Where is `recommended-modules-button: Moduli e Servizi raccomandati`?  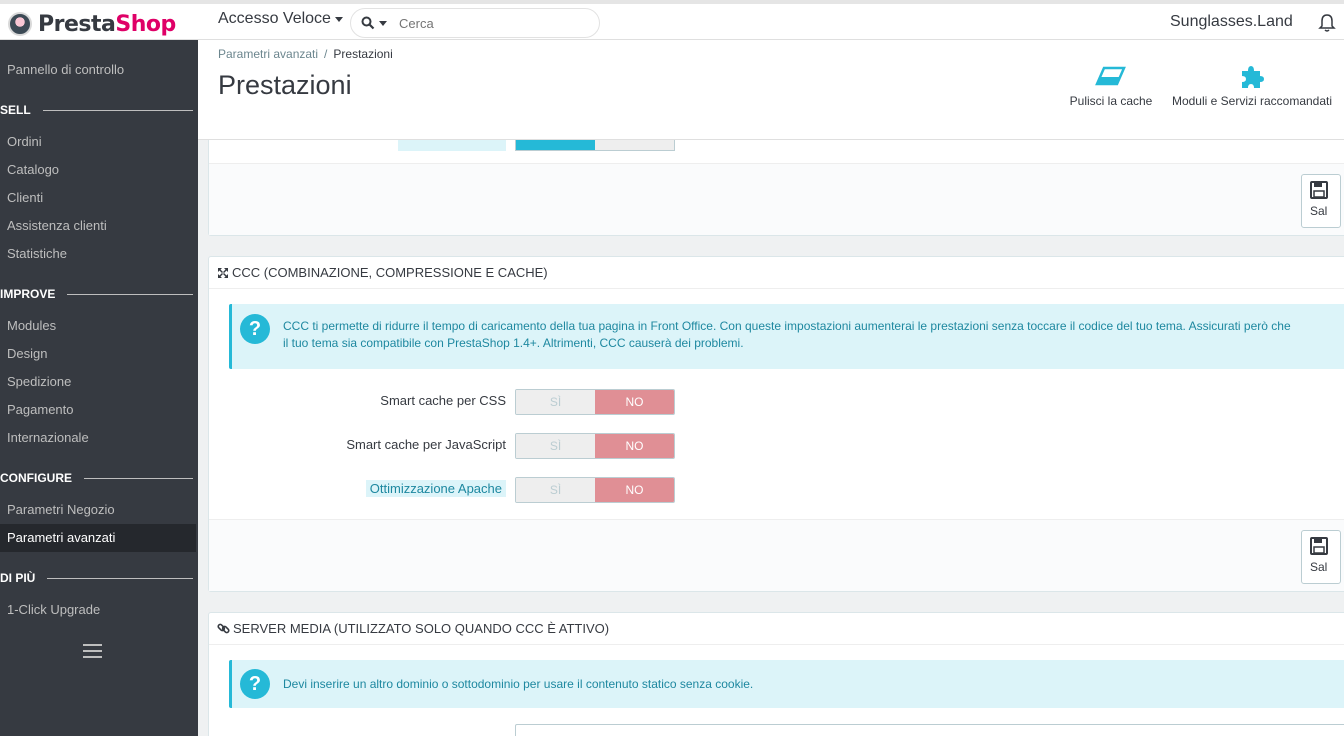
recommended-modules-button: Moduli e Servizi raccomandati is located at coordinates (1252, 84).